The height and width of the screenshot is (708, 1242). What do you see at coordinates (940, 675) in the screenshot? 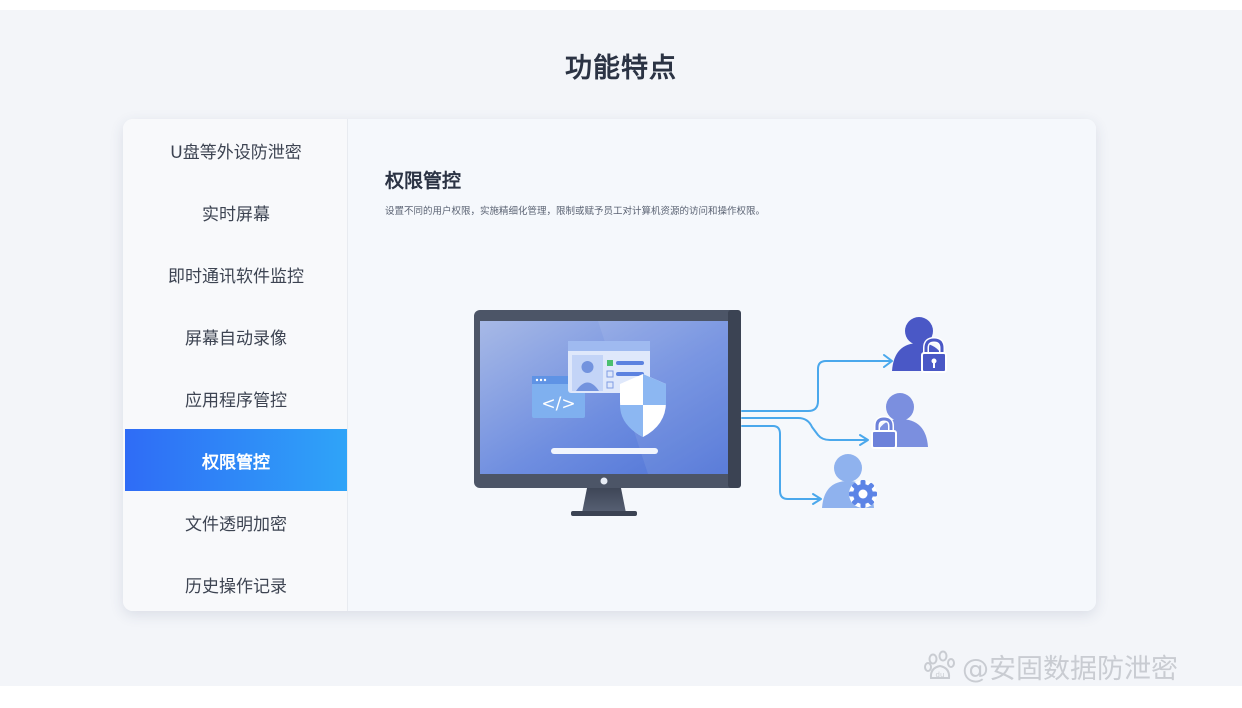
I see `svg-text: du` at bounding box center [940, 675].